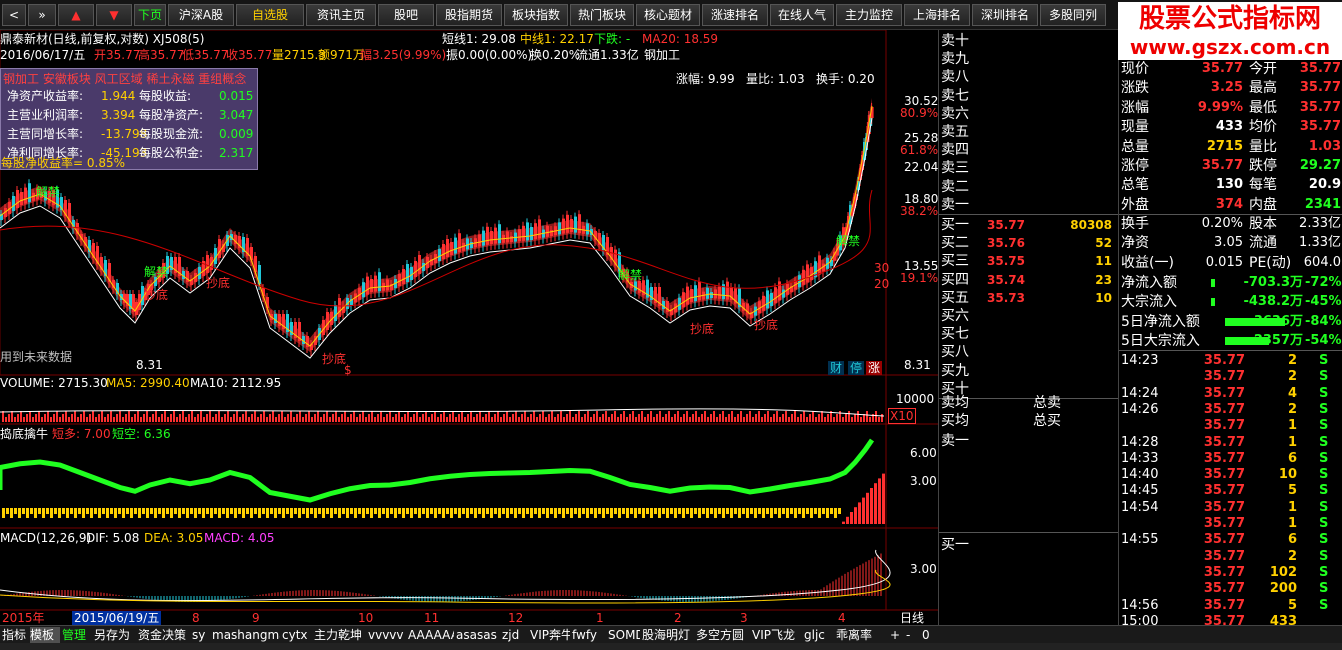  I want to click on toolbar-button-14: 在线人气, so click(802, 15).